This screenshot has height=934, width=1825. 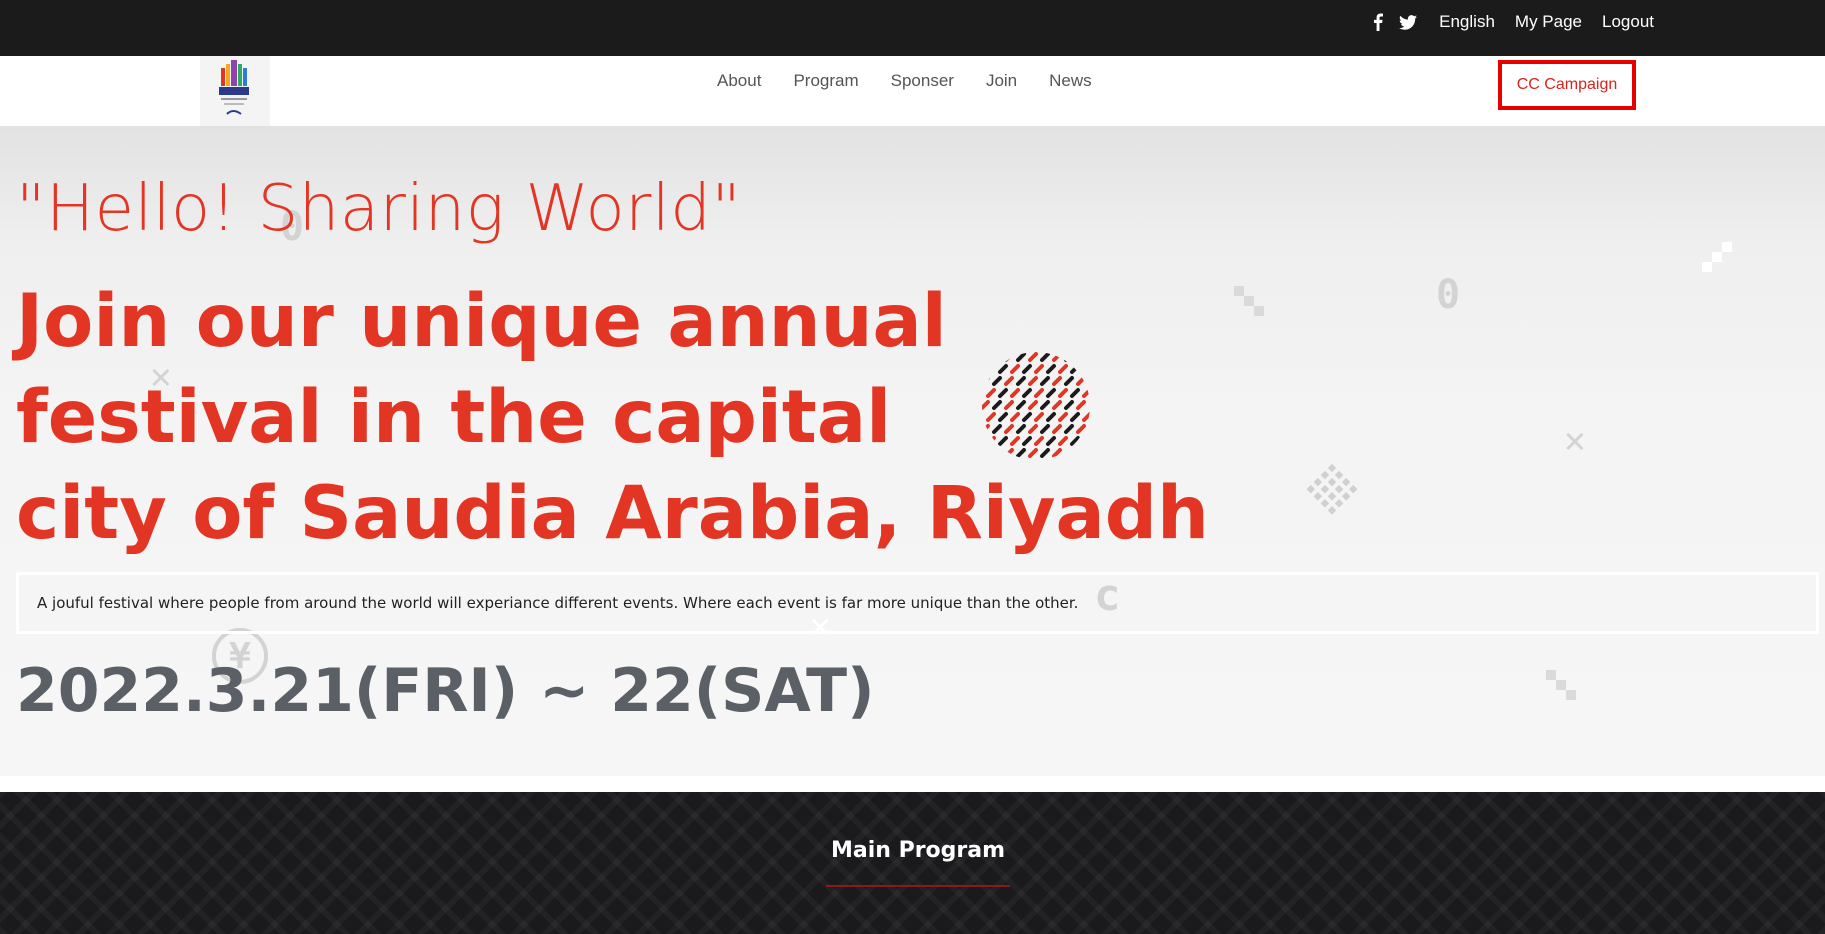 I want to click on top-utility-bar: English My Page Logout, so click(x=912, y=28).